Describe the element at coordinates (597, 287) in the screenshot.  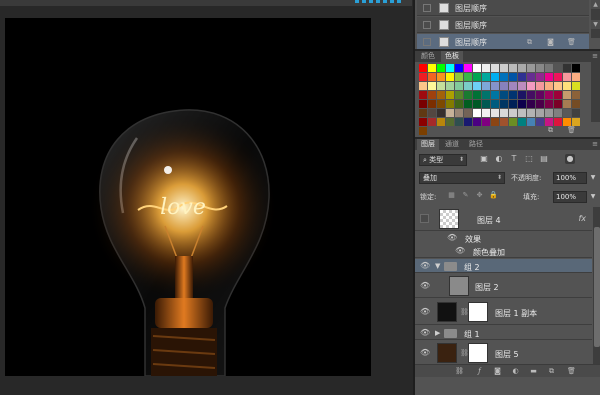
I see `scroll-thumb` at that location.